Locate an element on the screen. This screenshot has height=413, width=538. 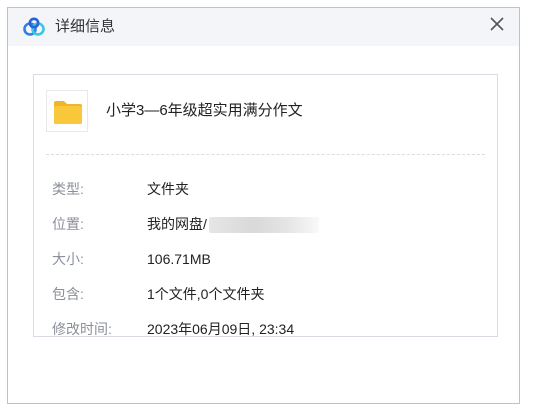
baidu-netdisk-logo is located at coordinates (34, 26).